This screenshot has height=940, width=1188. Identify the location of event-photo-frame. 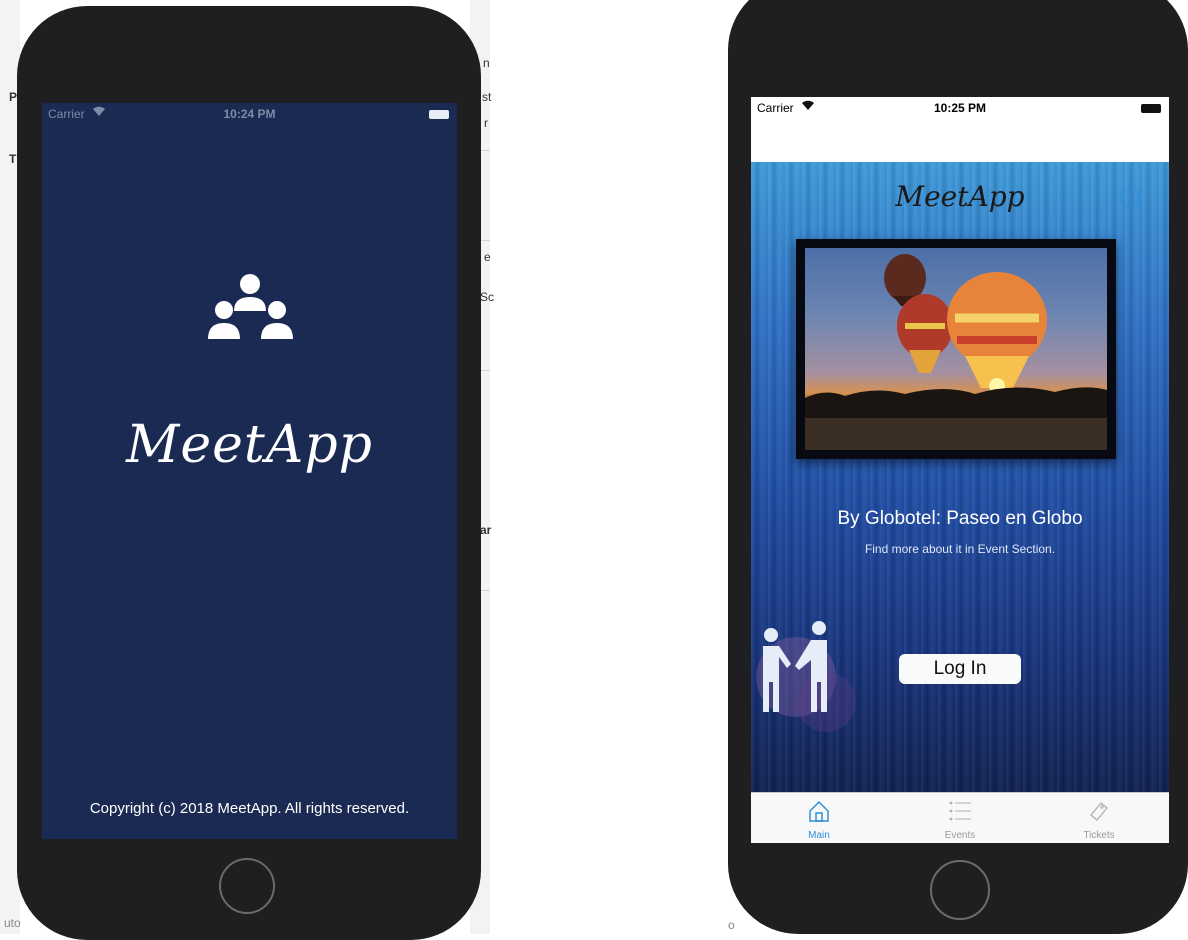
(956, 349).